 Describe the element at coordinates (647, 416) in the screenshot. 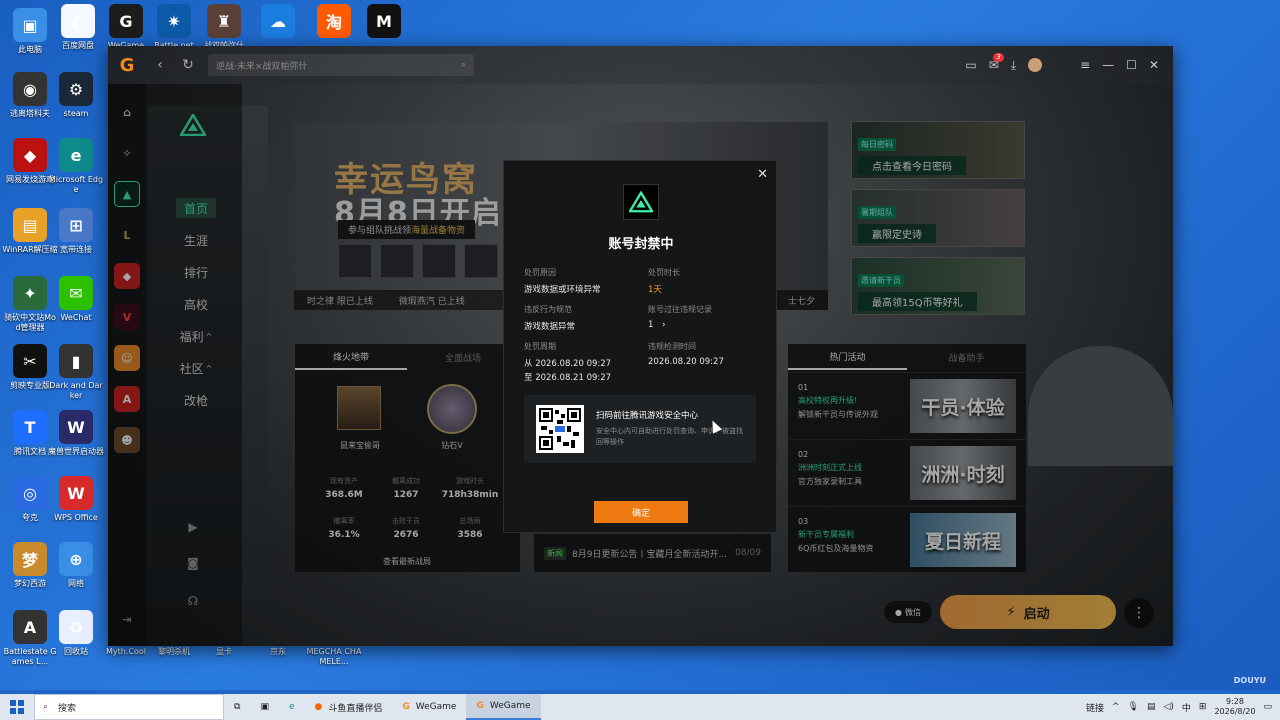

I see `qr-title: 扫码前往腾讯游戏安全中心` at that location.